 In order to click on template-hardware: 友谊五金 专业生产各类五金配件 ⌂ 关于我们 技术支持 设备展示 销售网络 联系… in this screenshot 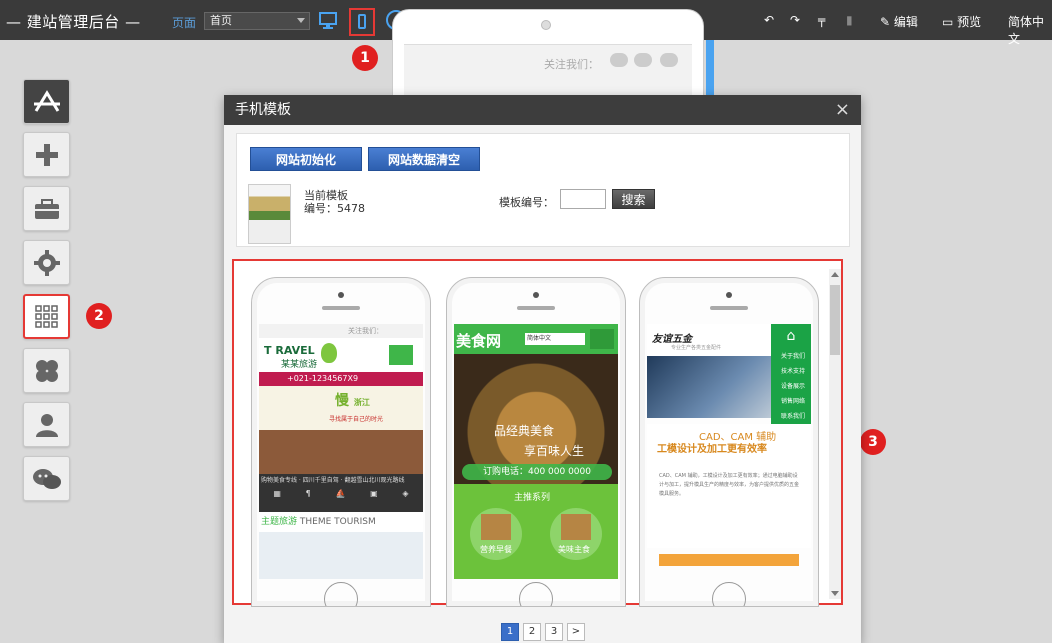, I will do `click(729, 442)`.